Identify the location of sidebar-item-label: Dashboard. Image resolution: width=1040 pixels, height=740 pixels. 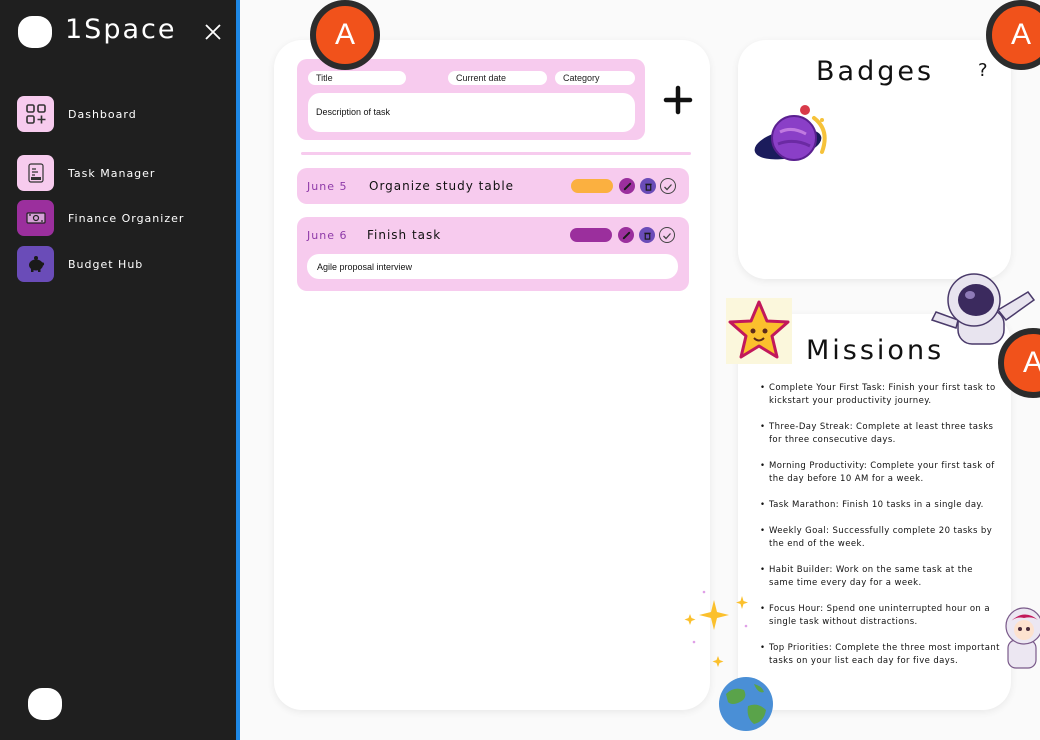
(102, 114).